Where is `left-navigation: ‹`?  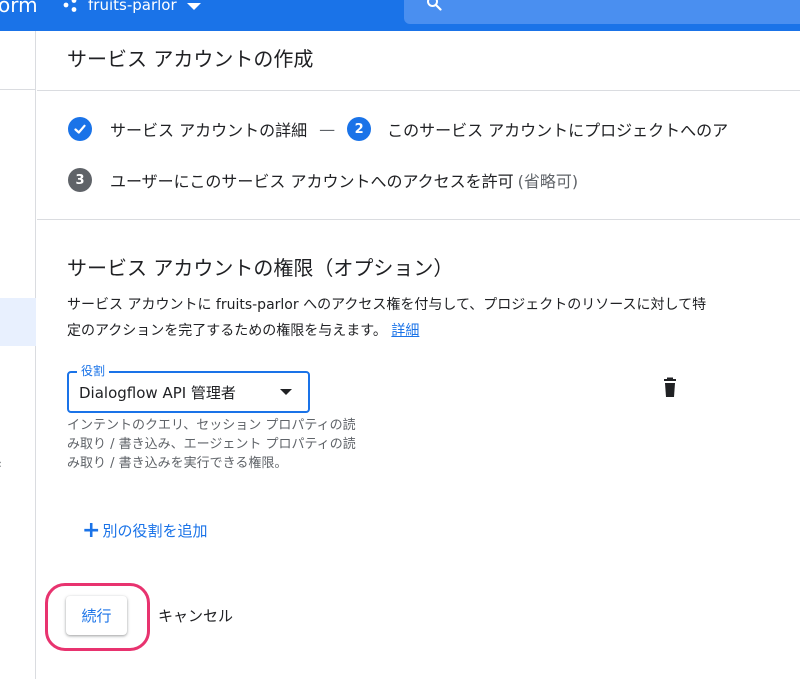
left-navigation: ‹ is located at coordinates (18, 355).